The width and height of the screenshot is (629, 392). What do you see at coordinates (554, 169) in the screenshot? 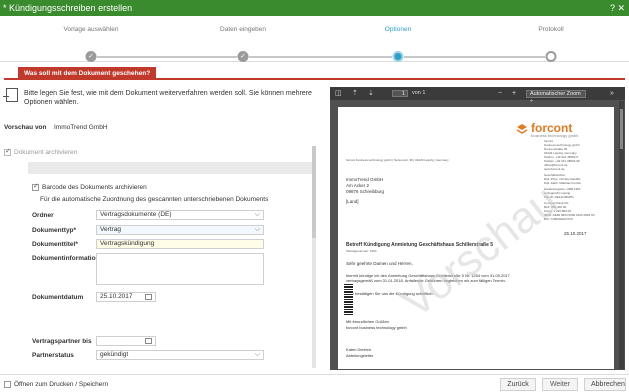
I see `company-line: www.forcont.de` at bounding box center [554, 169].